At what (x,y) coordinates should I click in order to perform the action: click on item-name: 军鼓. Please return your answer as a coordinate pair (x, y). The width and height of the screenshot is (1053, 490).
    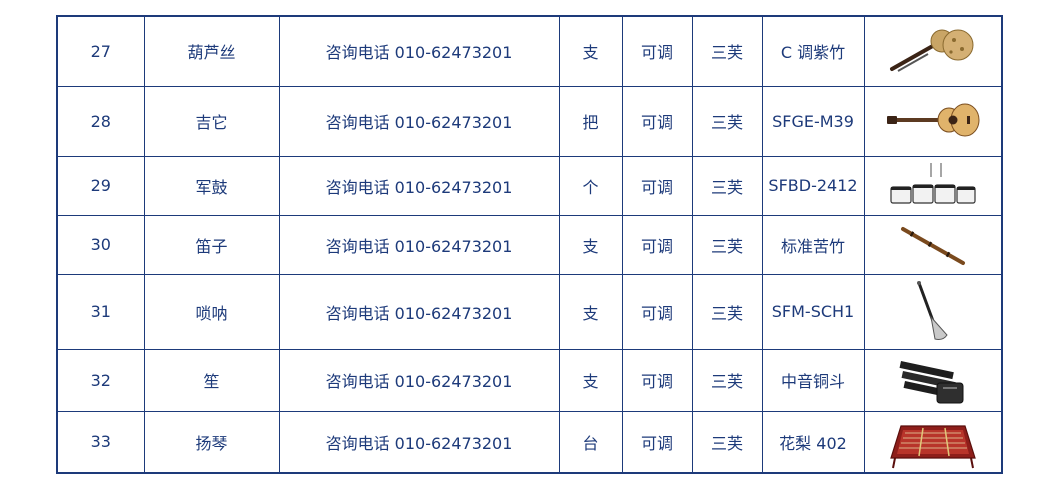
    Looking at the image, I should click on (211, 185).